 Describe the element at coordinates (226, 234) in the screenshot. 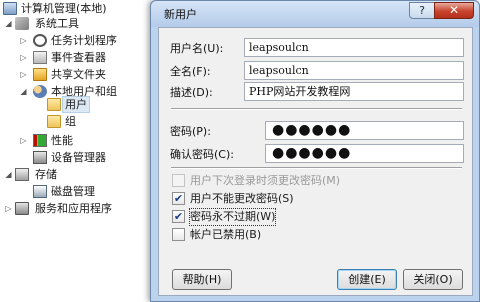

I see `checkbox-label: 帐户已禁用(B)` at that location.